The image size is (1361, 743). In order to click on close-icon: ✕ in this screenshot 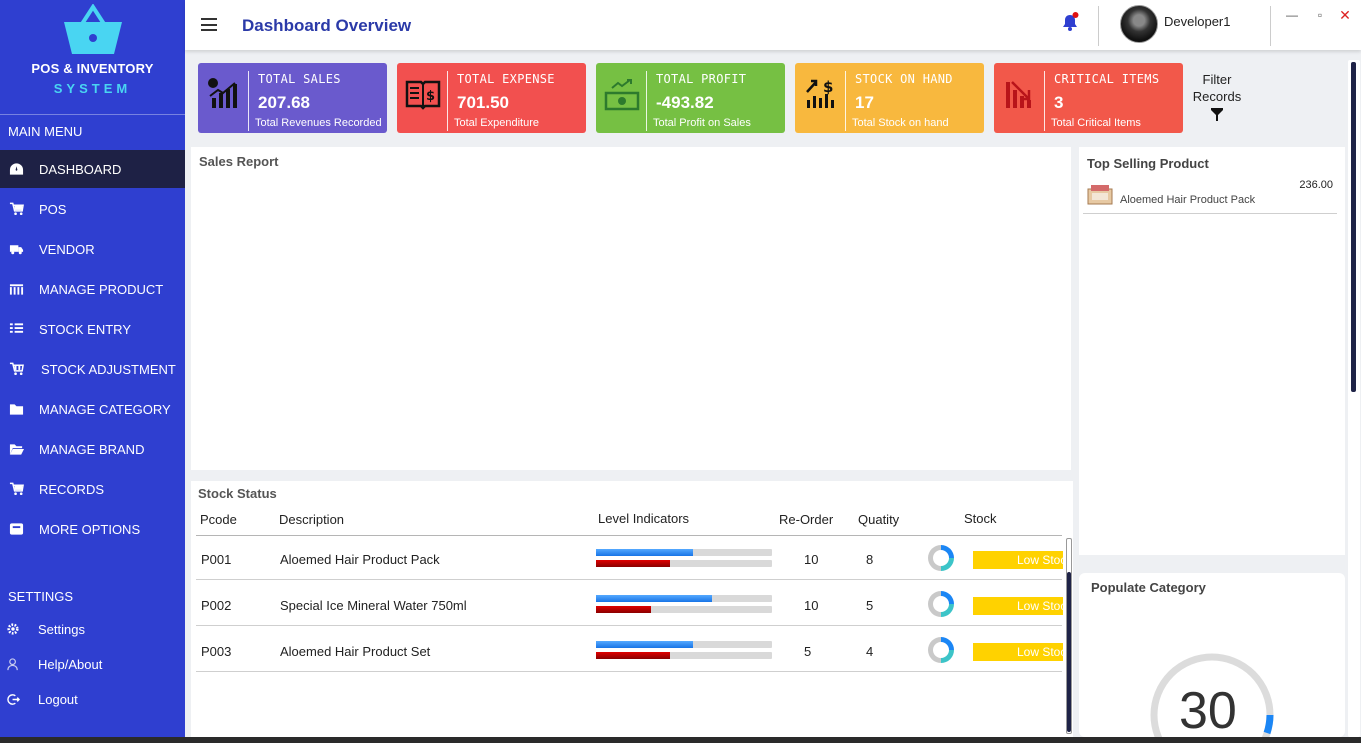, I will do `click(1345, 15)`.